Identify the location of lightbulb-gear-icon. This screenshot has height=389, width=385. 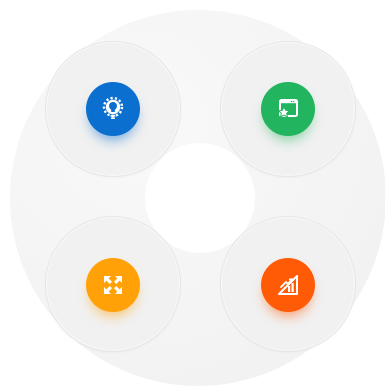
(113, 109).